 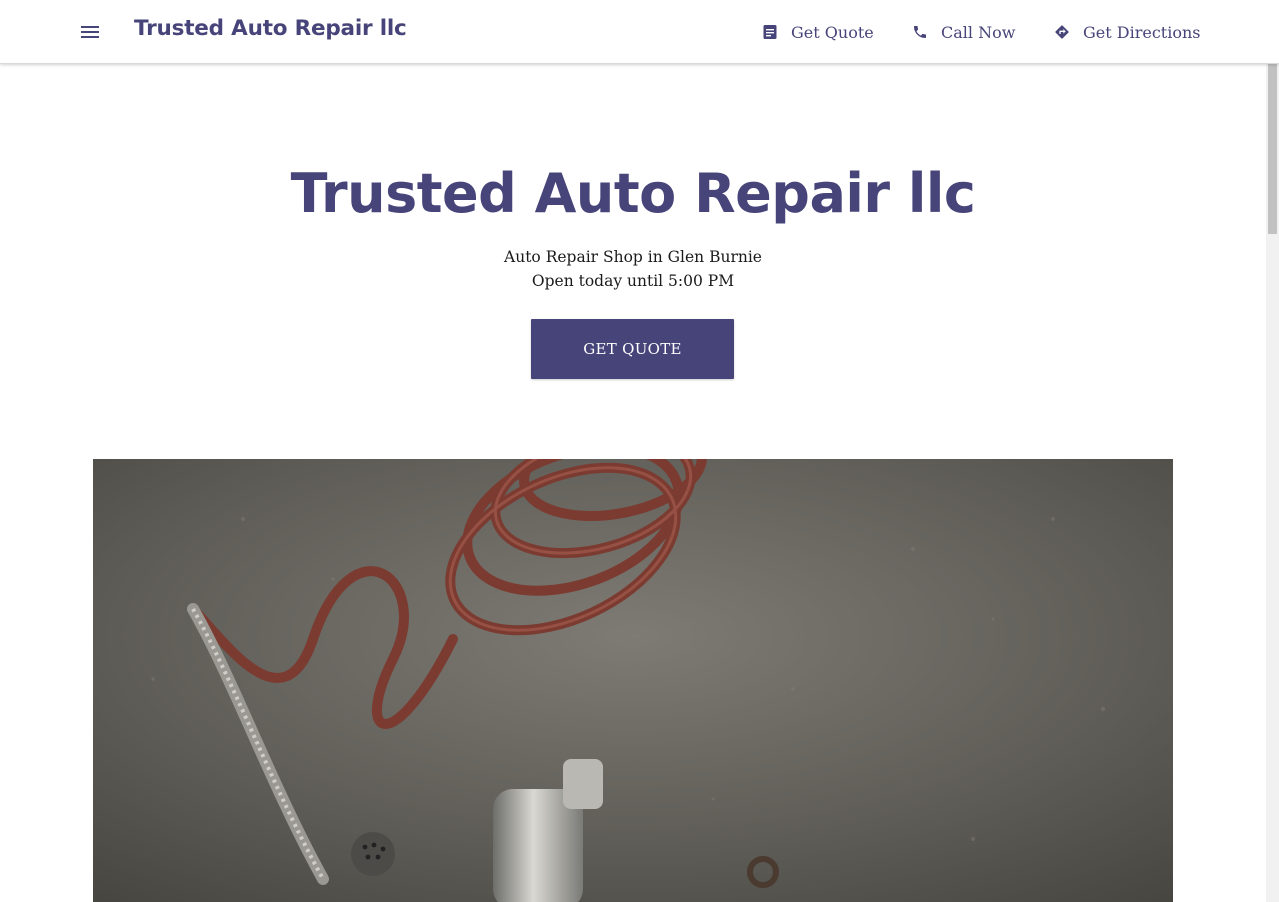 I want to click on vertical-scrollbar, so click(x=1272, y=483).